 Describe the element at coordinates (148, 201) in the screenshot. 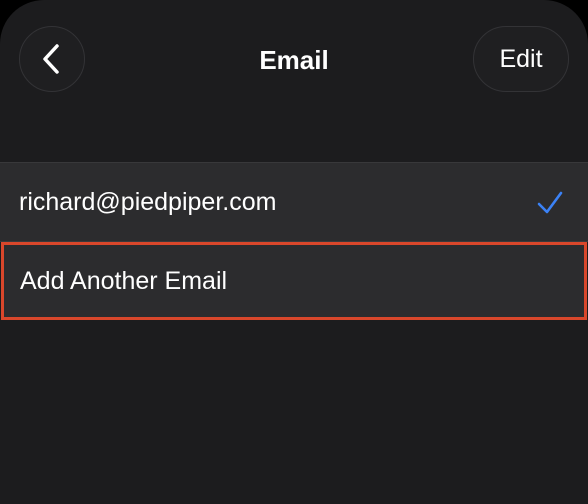

I see `email-address: richard@piedpiper.com` at that location.